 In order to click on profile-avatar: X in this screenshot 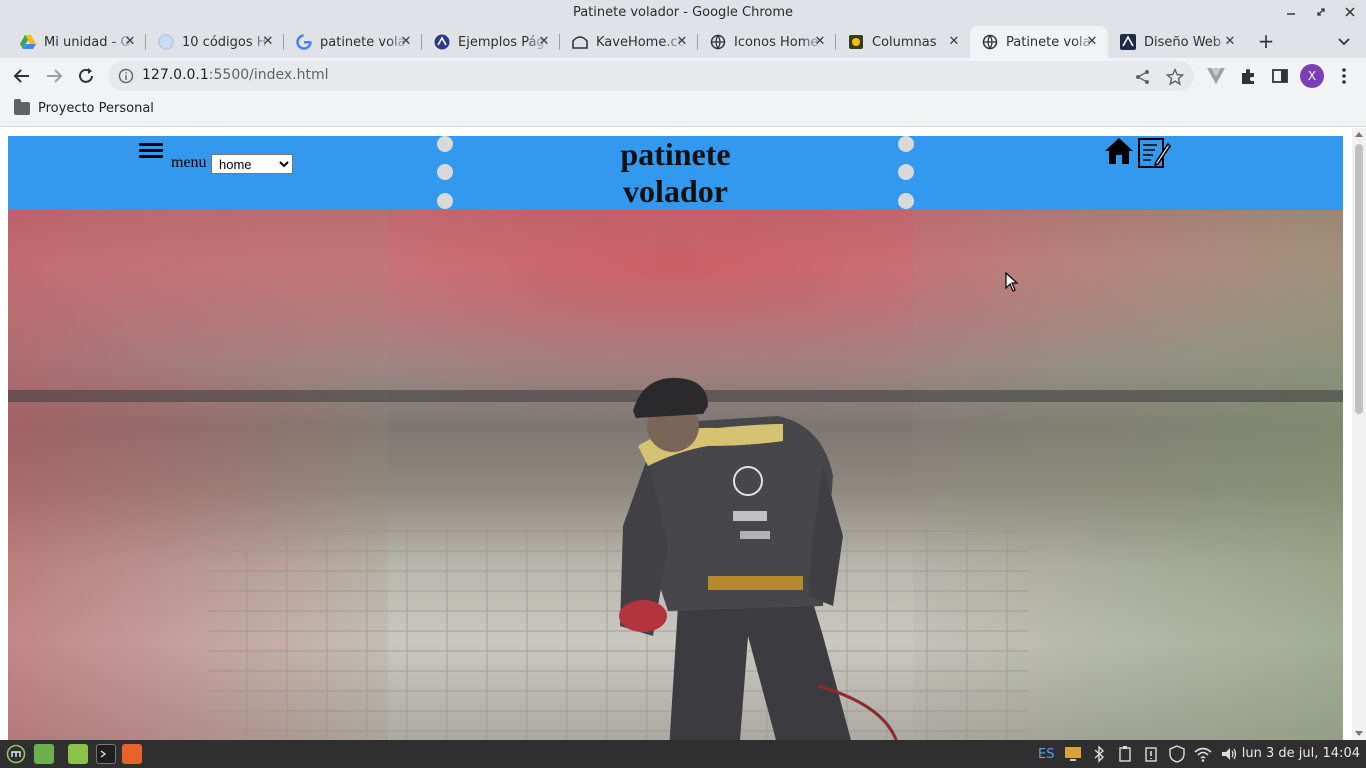, I will do `click(1312, 76)`.